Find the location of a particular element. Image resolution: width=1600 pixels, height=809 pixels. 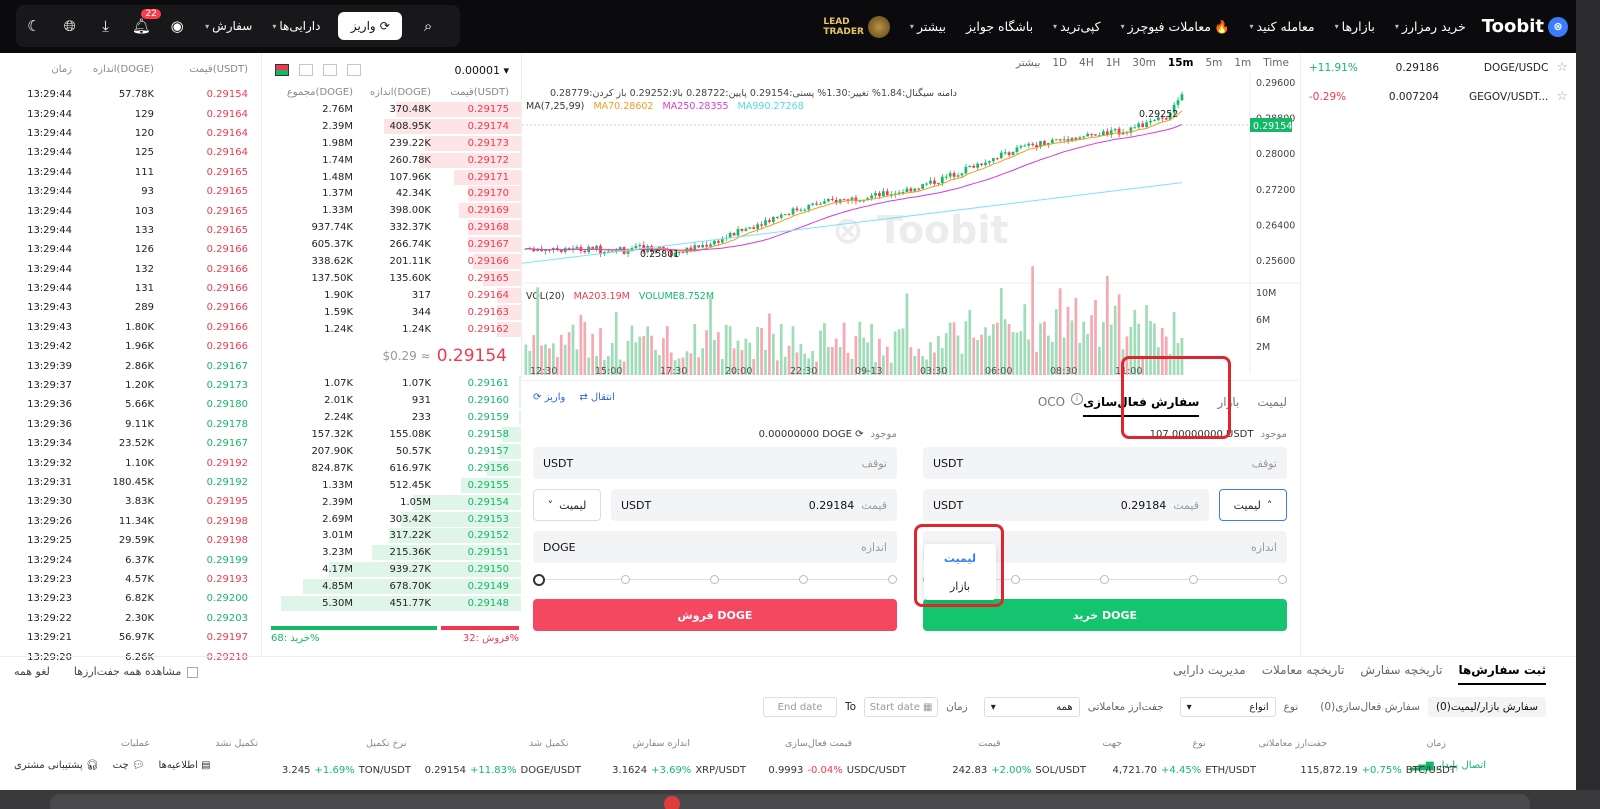

download-icon: ⤓ is located at coordinates (106, 26).